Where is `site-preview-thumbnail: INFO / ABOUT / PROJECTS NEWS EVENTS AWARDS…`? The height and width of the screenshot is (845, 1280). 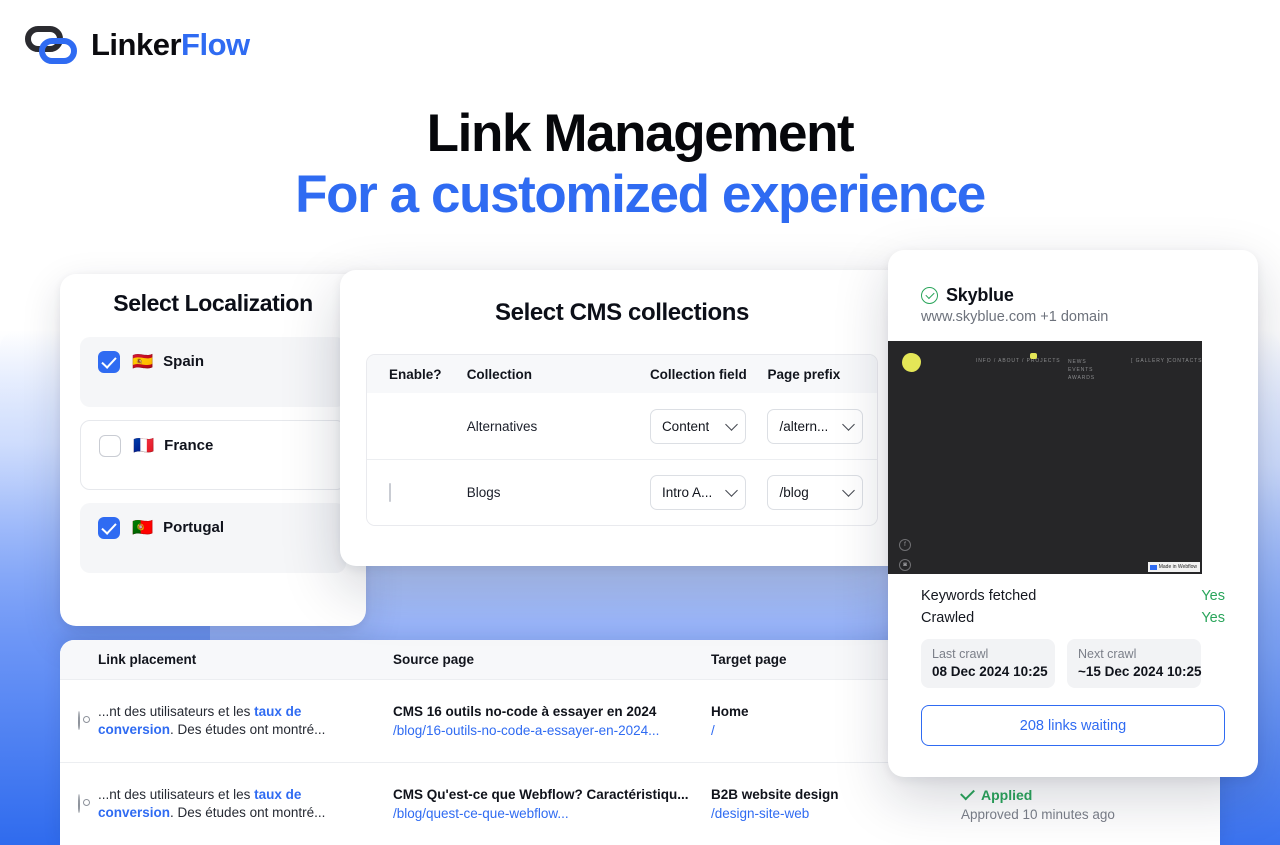
site-preview-thumbnail: INFO / ABOUT / PROJECTS NEWS EVENTS AWARDS… is located at coordinates (1045, 457).